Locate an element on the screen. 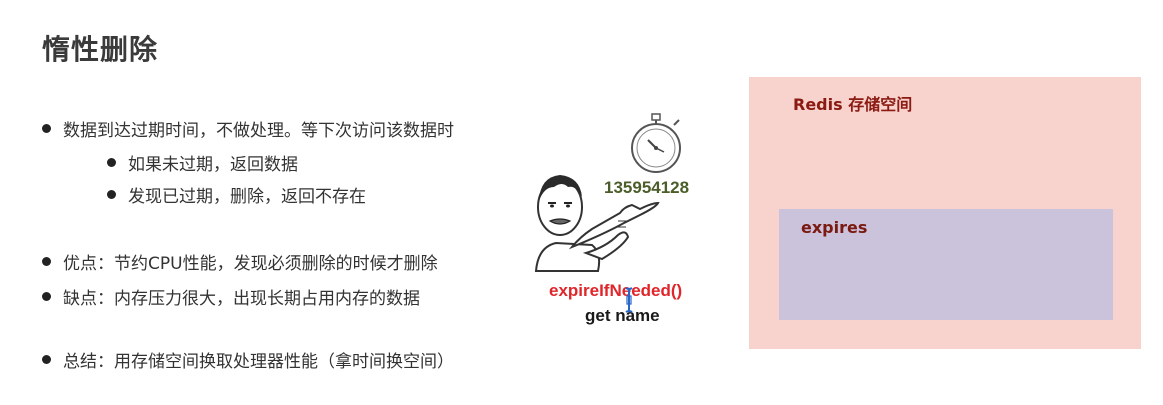  bullet-pro-text: 优点：节约CPU性能，发现必须删除的时候才删除 is located at coordinates (250, 264).